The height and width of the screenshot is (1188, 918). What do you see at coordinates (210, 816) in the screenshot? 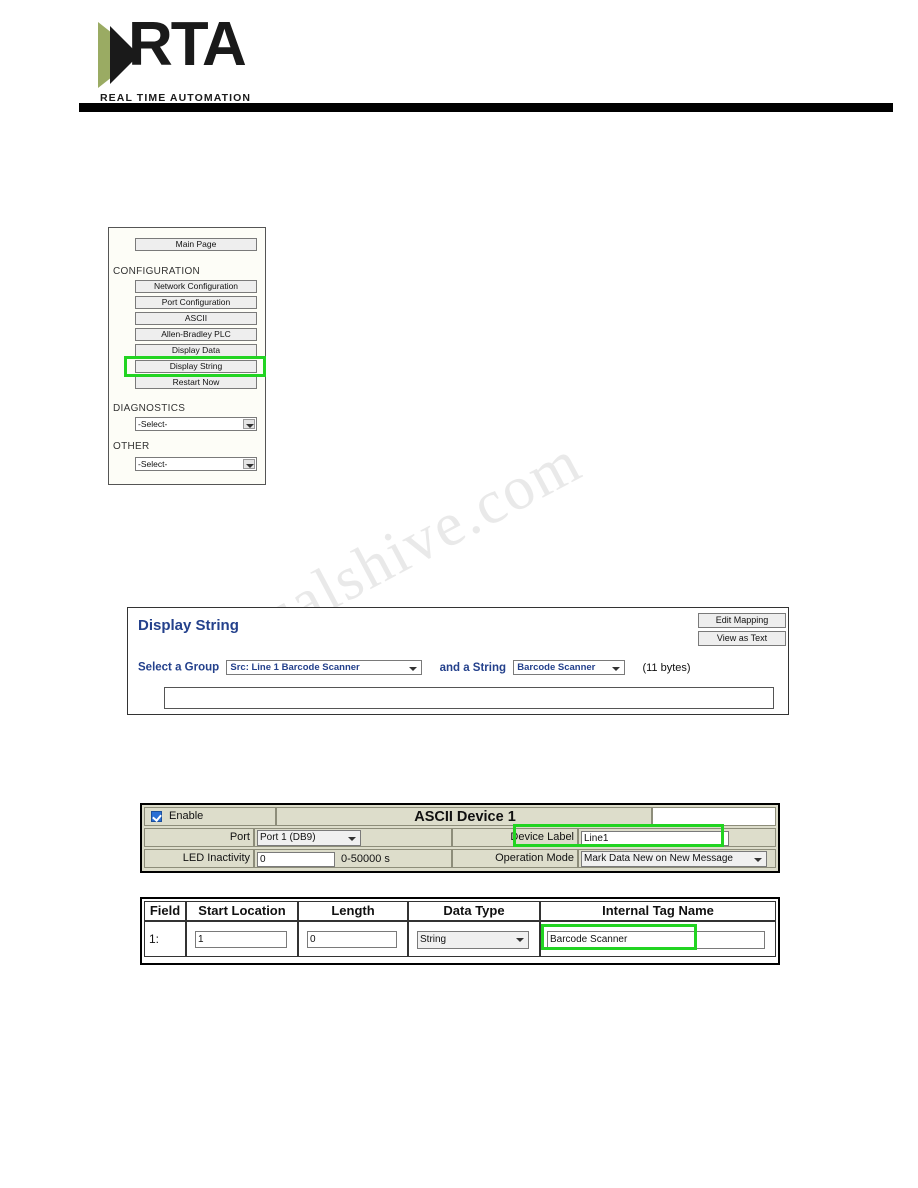
I see `enable-cell: Enable` at bounding box center [210, 816].